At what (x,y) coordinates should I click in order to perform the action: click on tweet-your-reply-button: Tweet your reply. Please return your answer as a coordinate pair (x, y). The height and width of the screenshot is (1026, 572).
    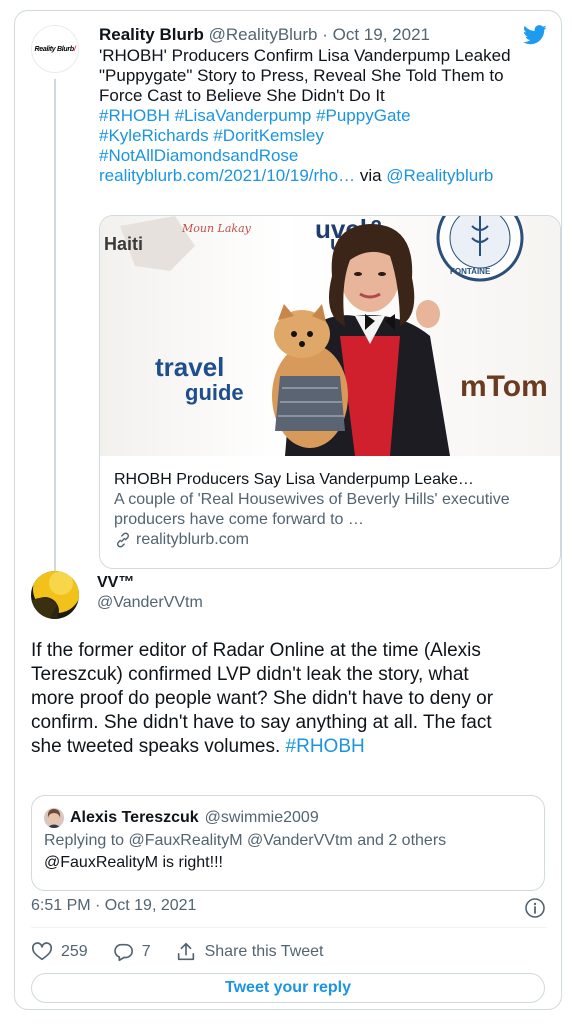
    Looking at the image, I should click on (288, 988).